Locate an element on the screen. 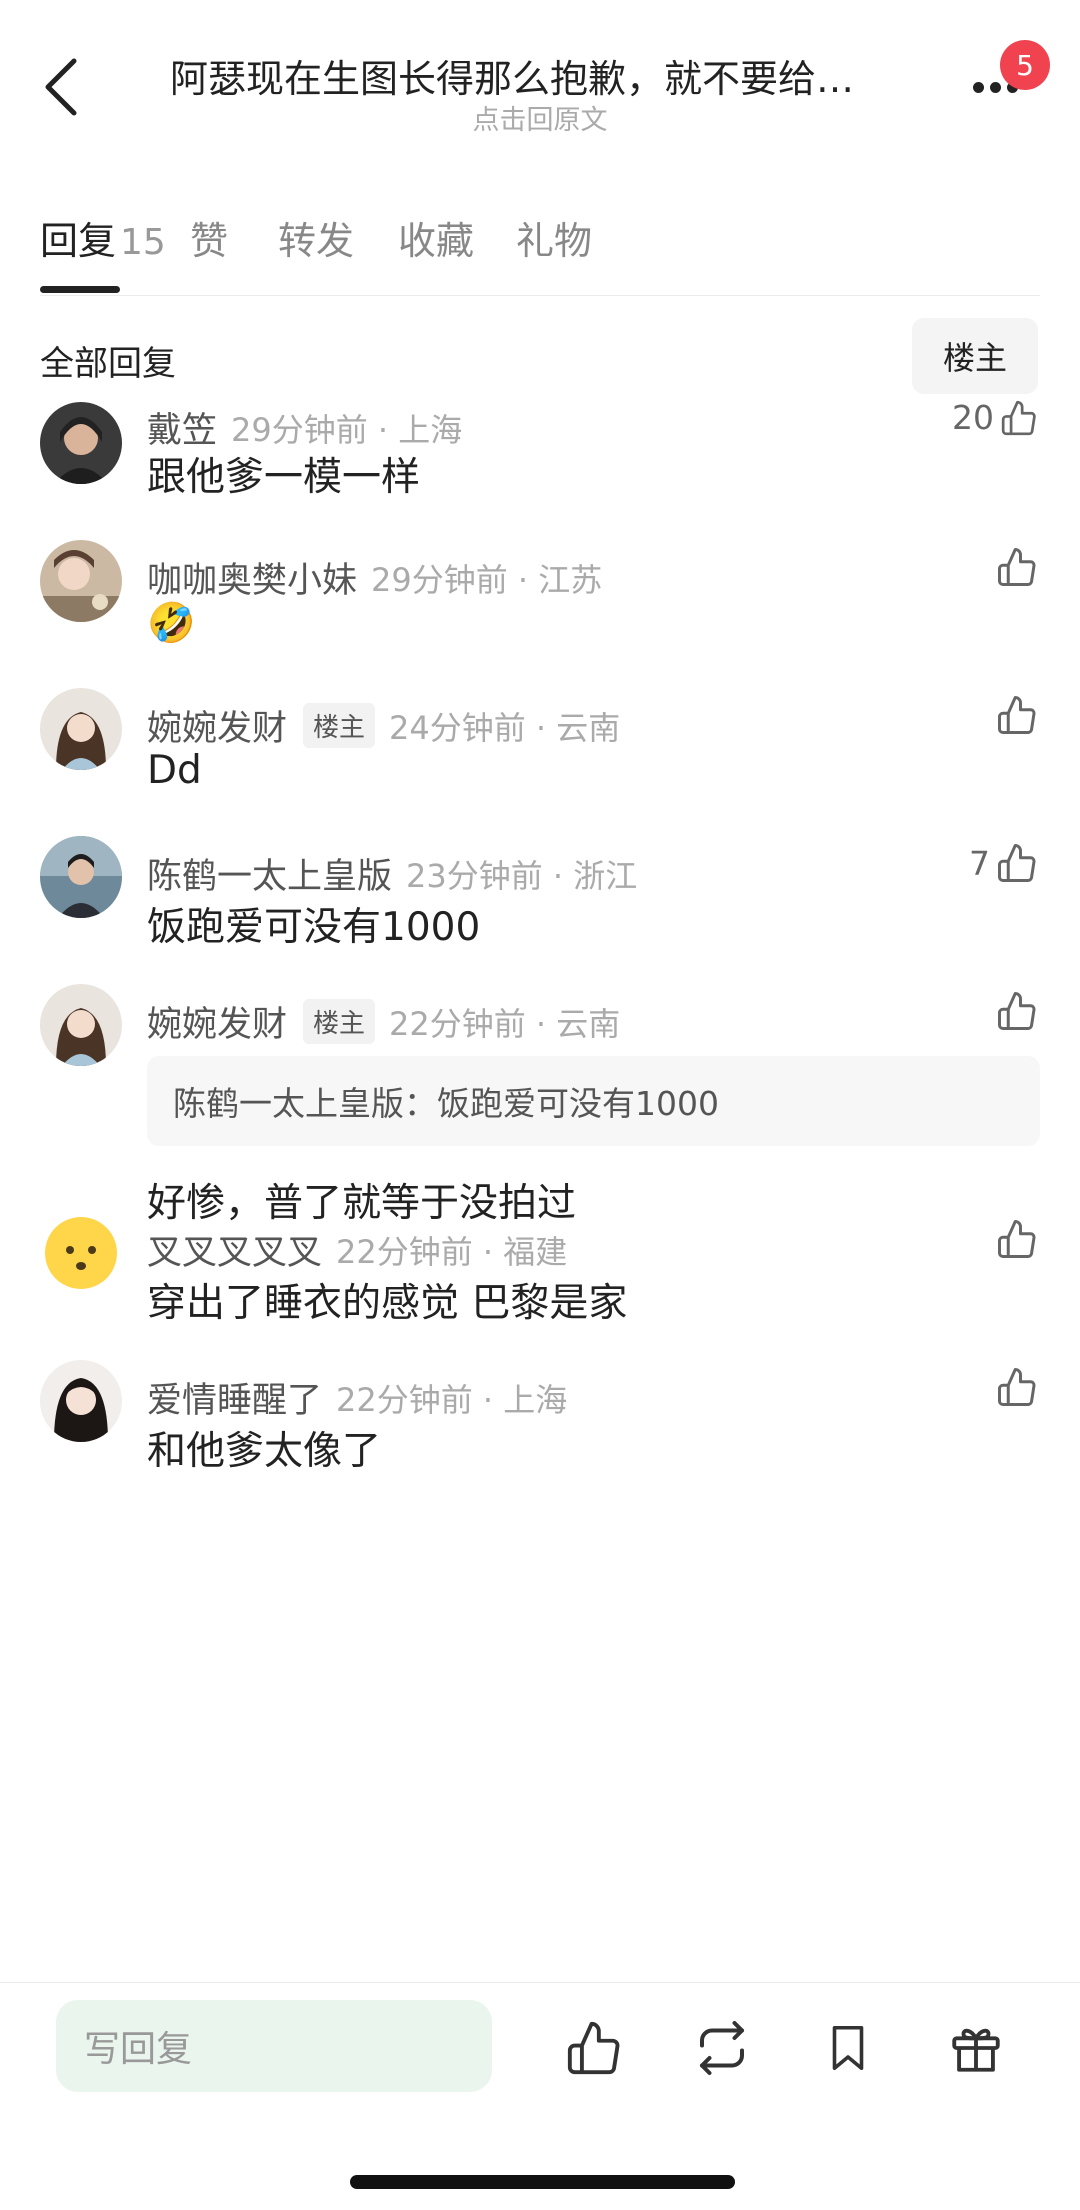  username: 叉叉叉叉叉 is located at coordinates (234, 1249).